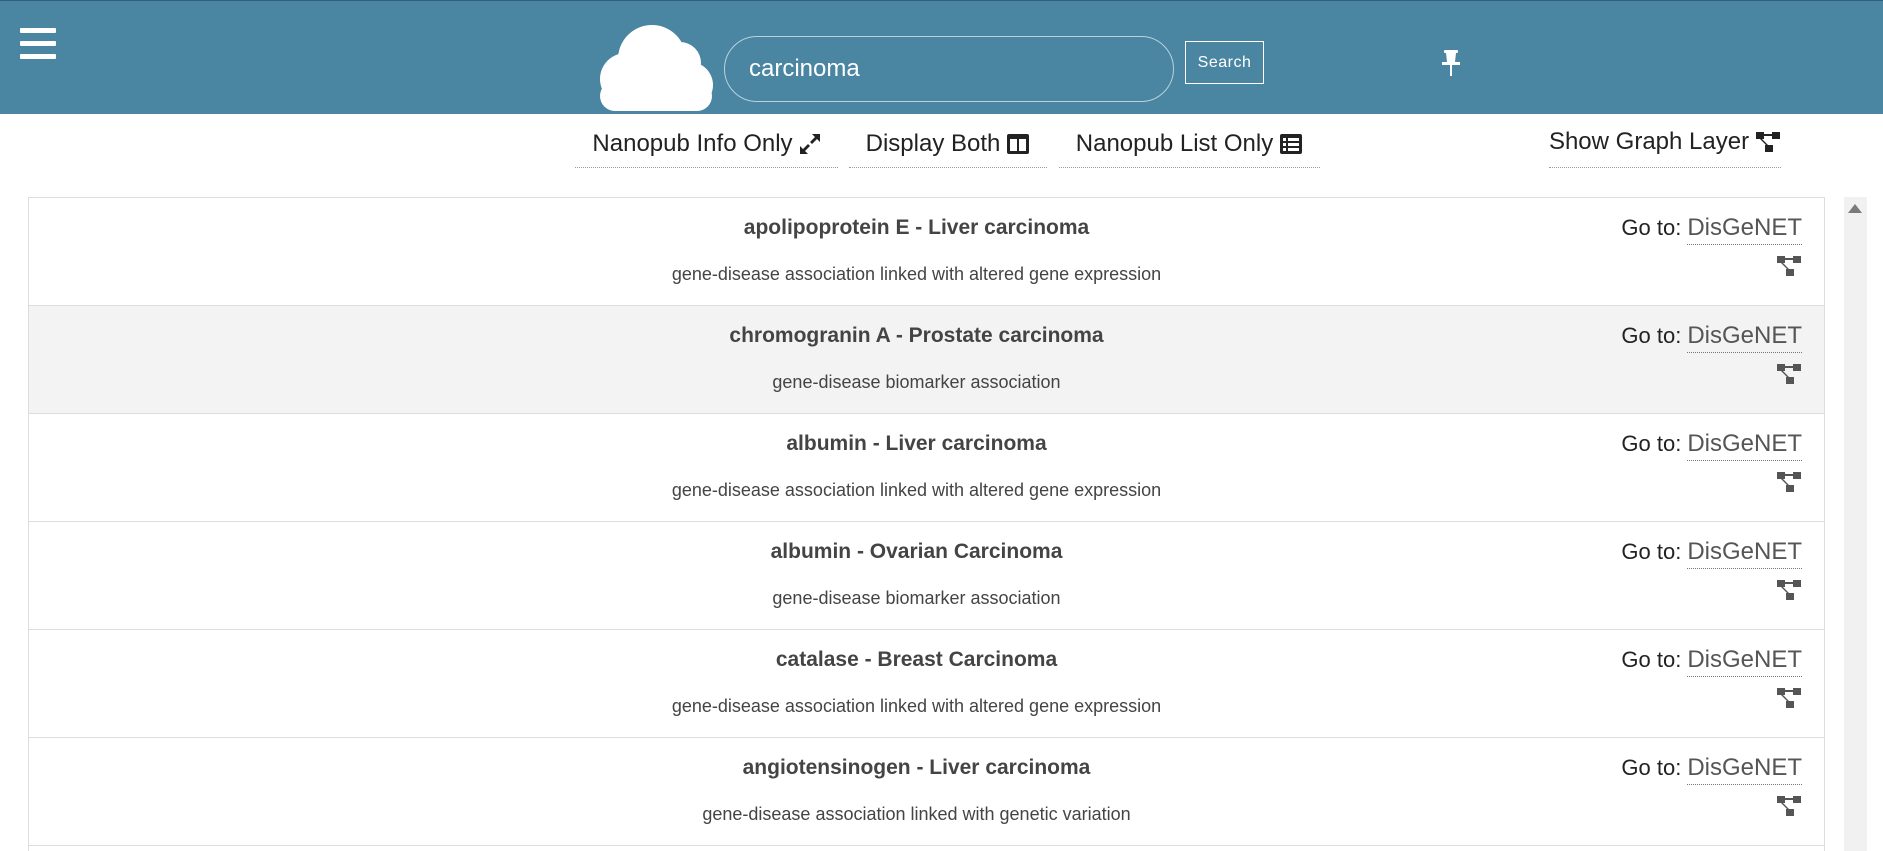 This screenshot has height=851, width=1883. What do you see at coordinates (809, 143) in the screenshot?
I see `expand-arrows-icon` at bounding box center [809, 143].